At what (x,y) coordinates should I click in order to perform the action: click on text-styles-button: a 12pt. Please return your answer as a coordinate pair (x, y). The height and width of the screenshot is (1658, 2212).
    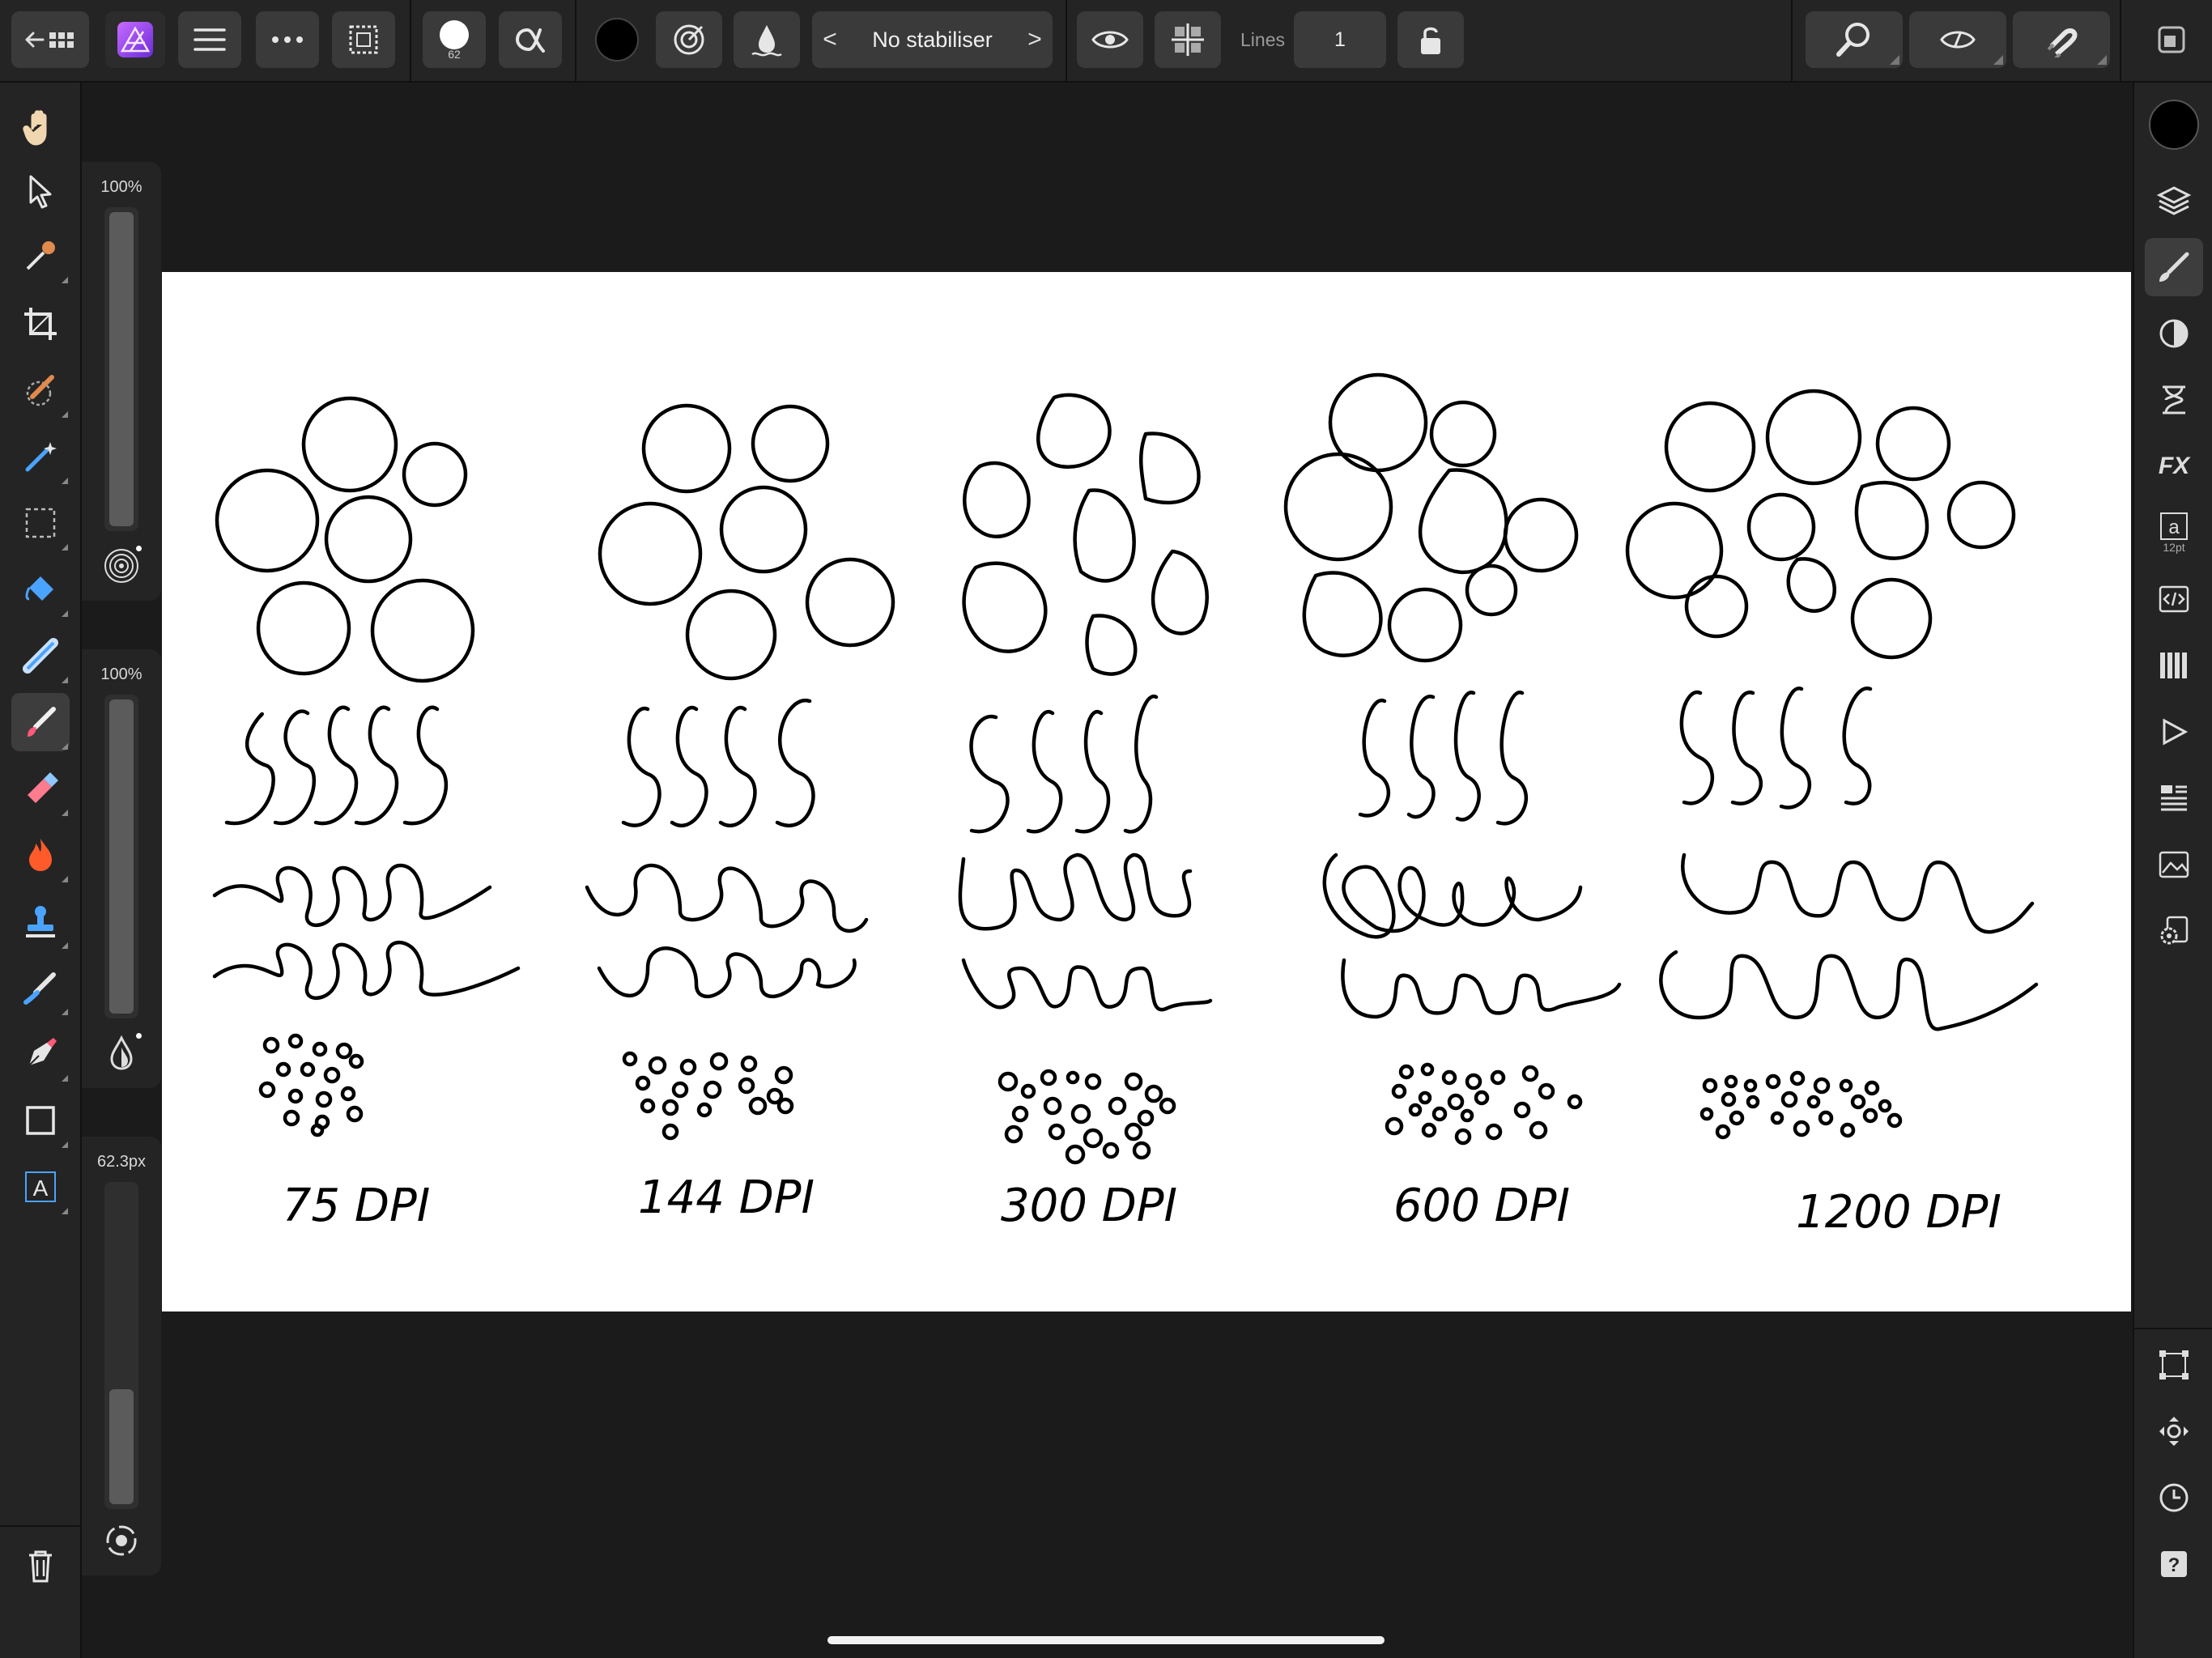
    Looking at the image, I should click on (2174, 533).